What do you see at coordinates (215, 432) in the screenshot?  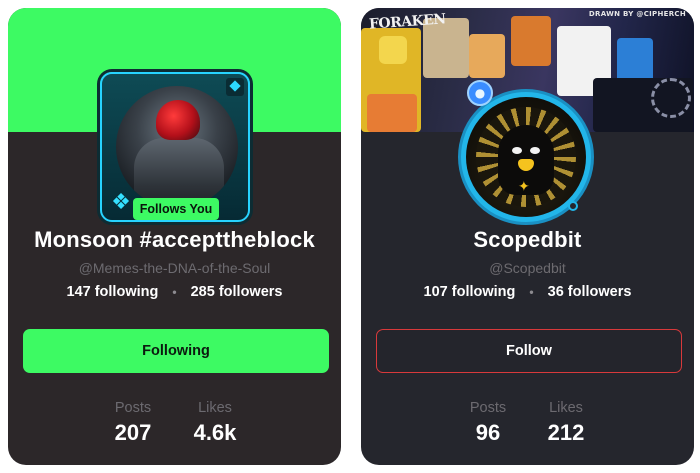 I see `likes-value: 4.6k` at bounding box center [215, 432].